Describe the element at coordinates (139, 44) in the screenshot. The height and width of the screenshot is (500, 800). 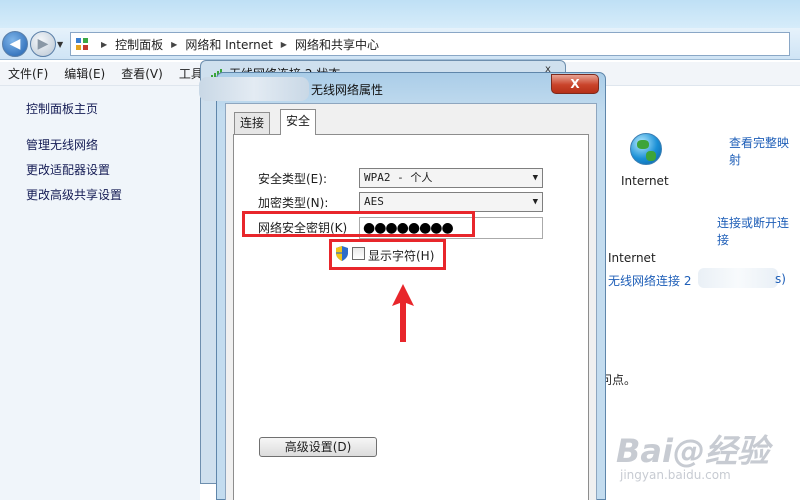
I see `breadcrumb-item-control-panel: 控制面板` at that location.